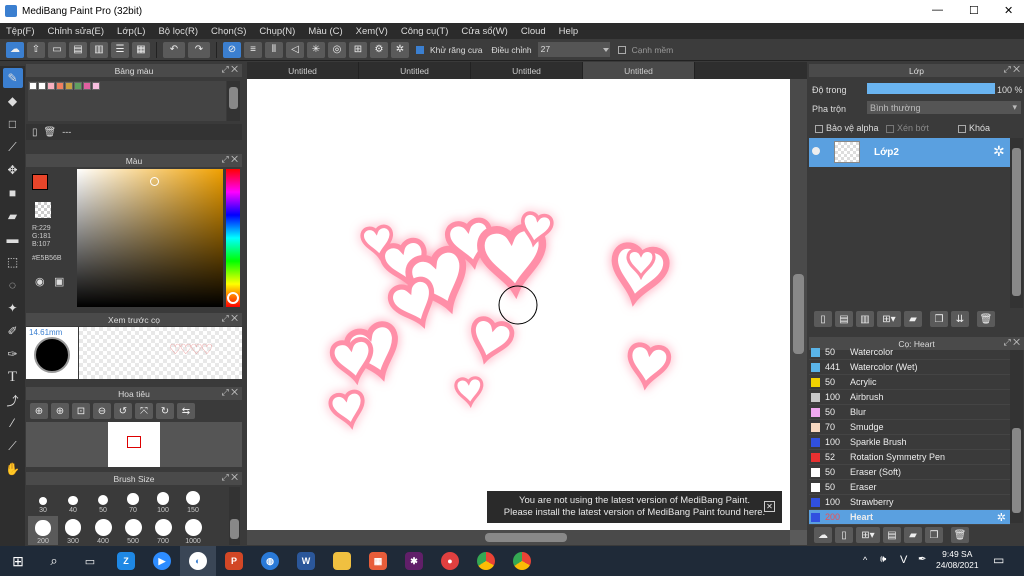  What do you see at coordinates (18, 561) in the screenshot?
I see `windows-start-icon: ⊞` at bounding box center [18, 561].